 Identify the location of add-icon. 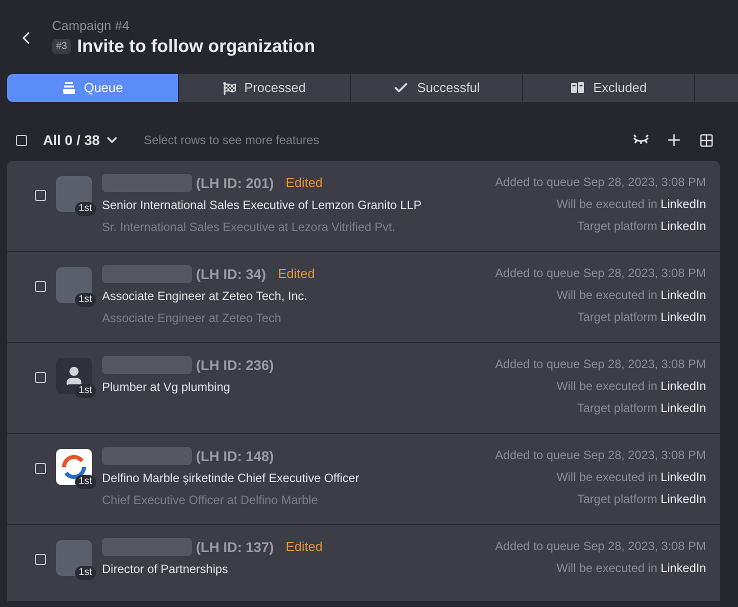
(674, 140).